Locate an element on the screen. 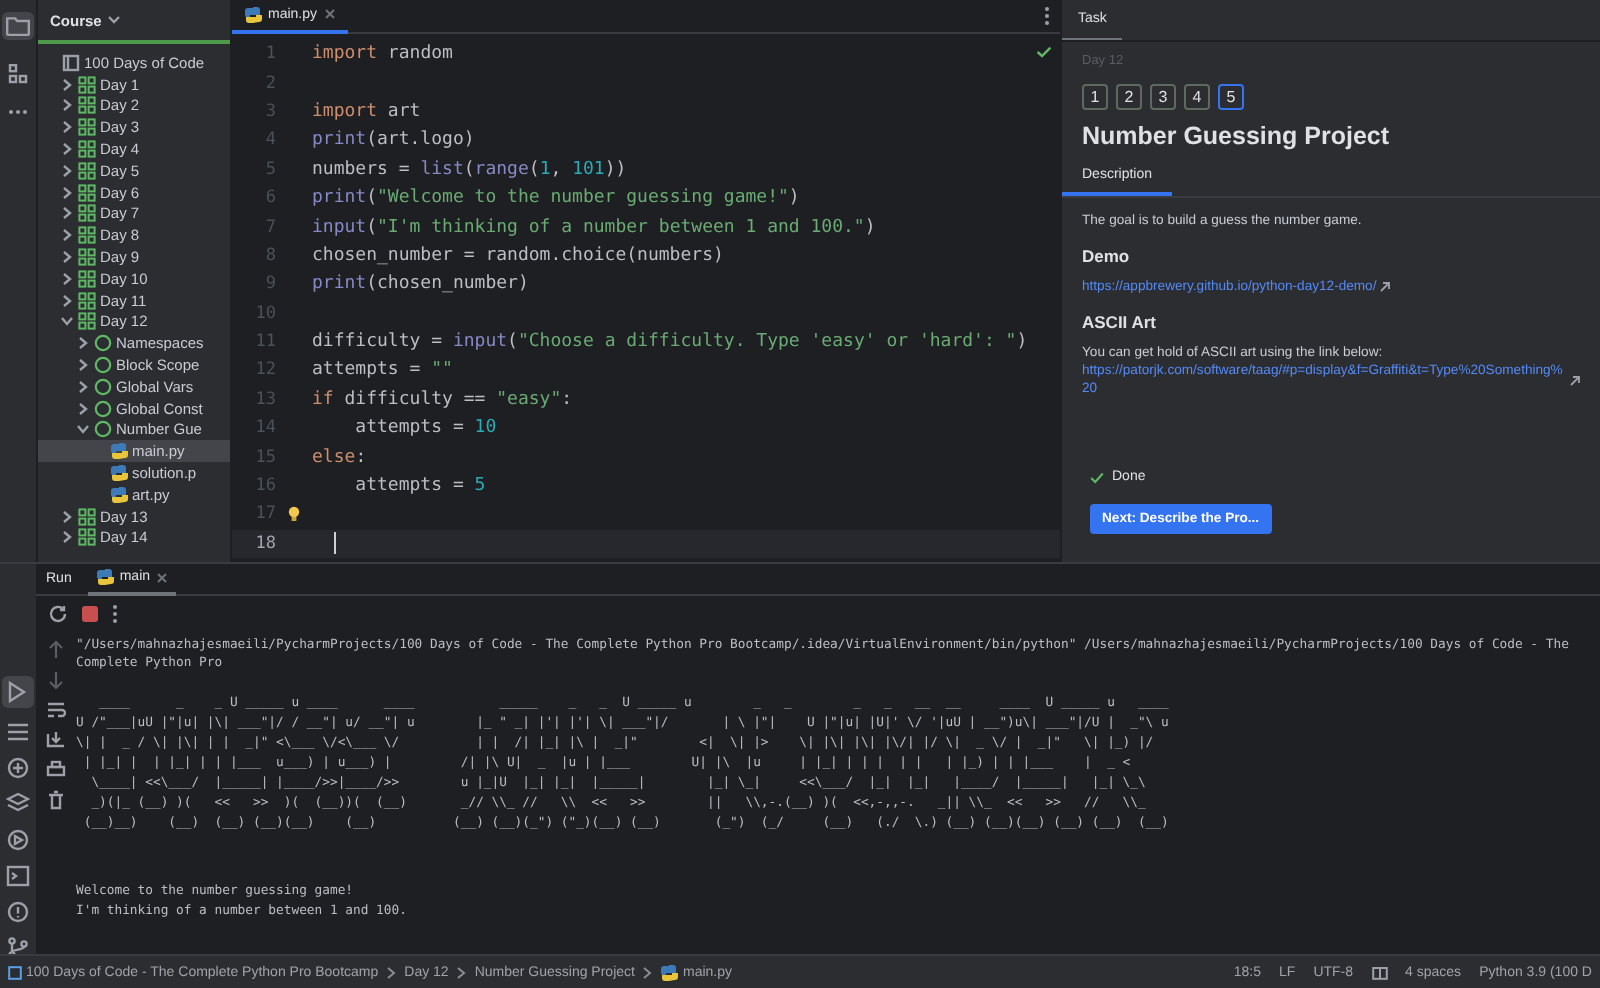 The height and width of the screenshot is (988, 1600). print-icon is located at coordinates (56, 770).